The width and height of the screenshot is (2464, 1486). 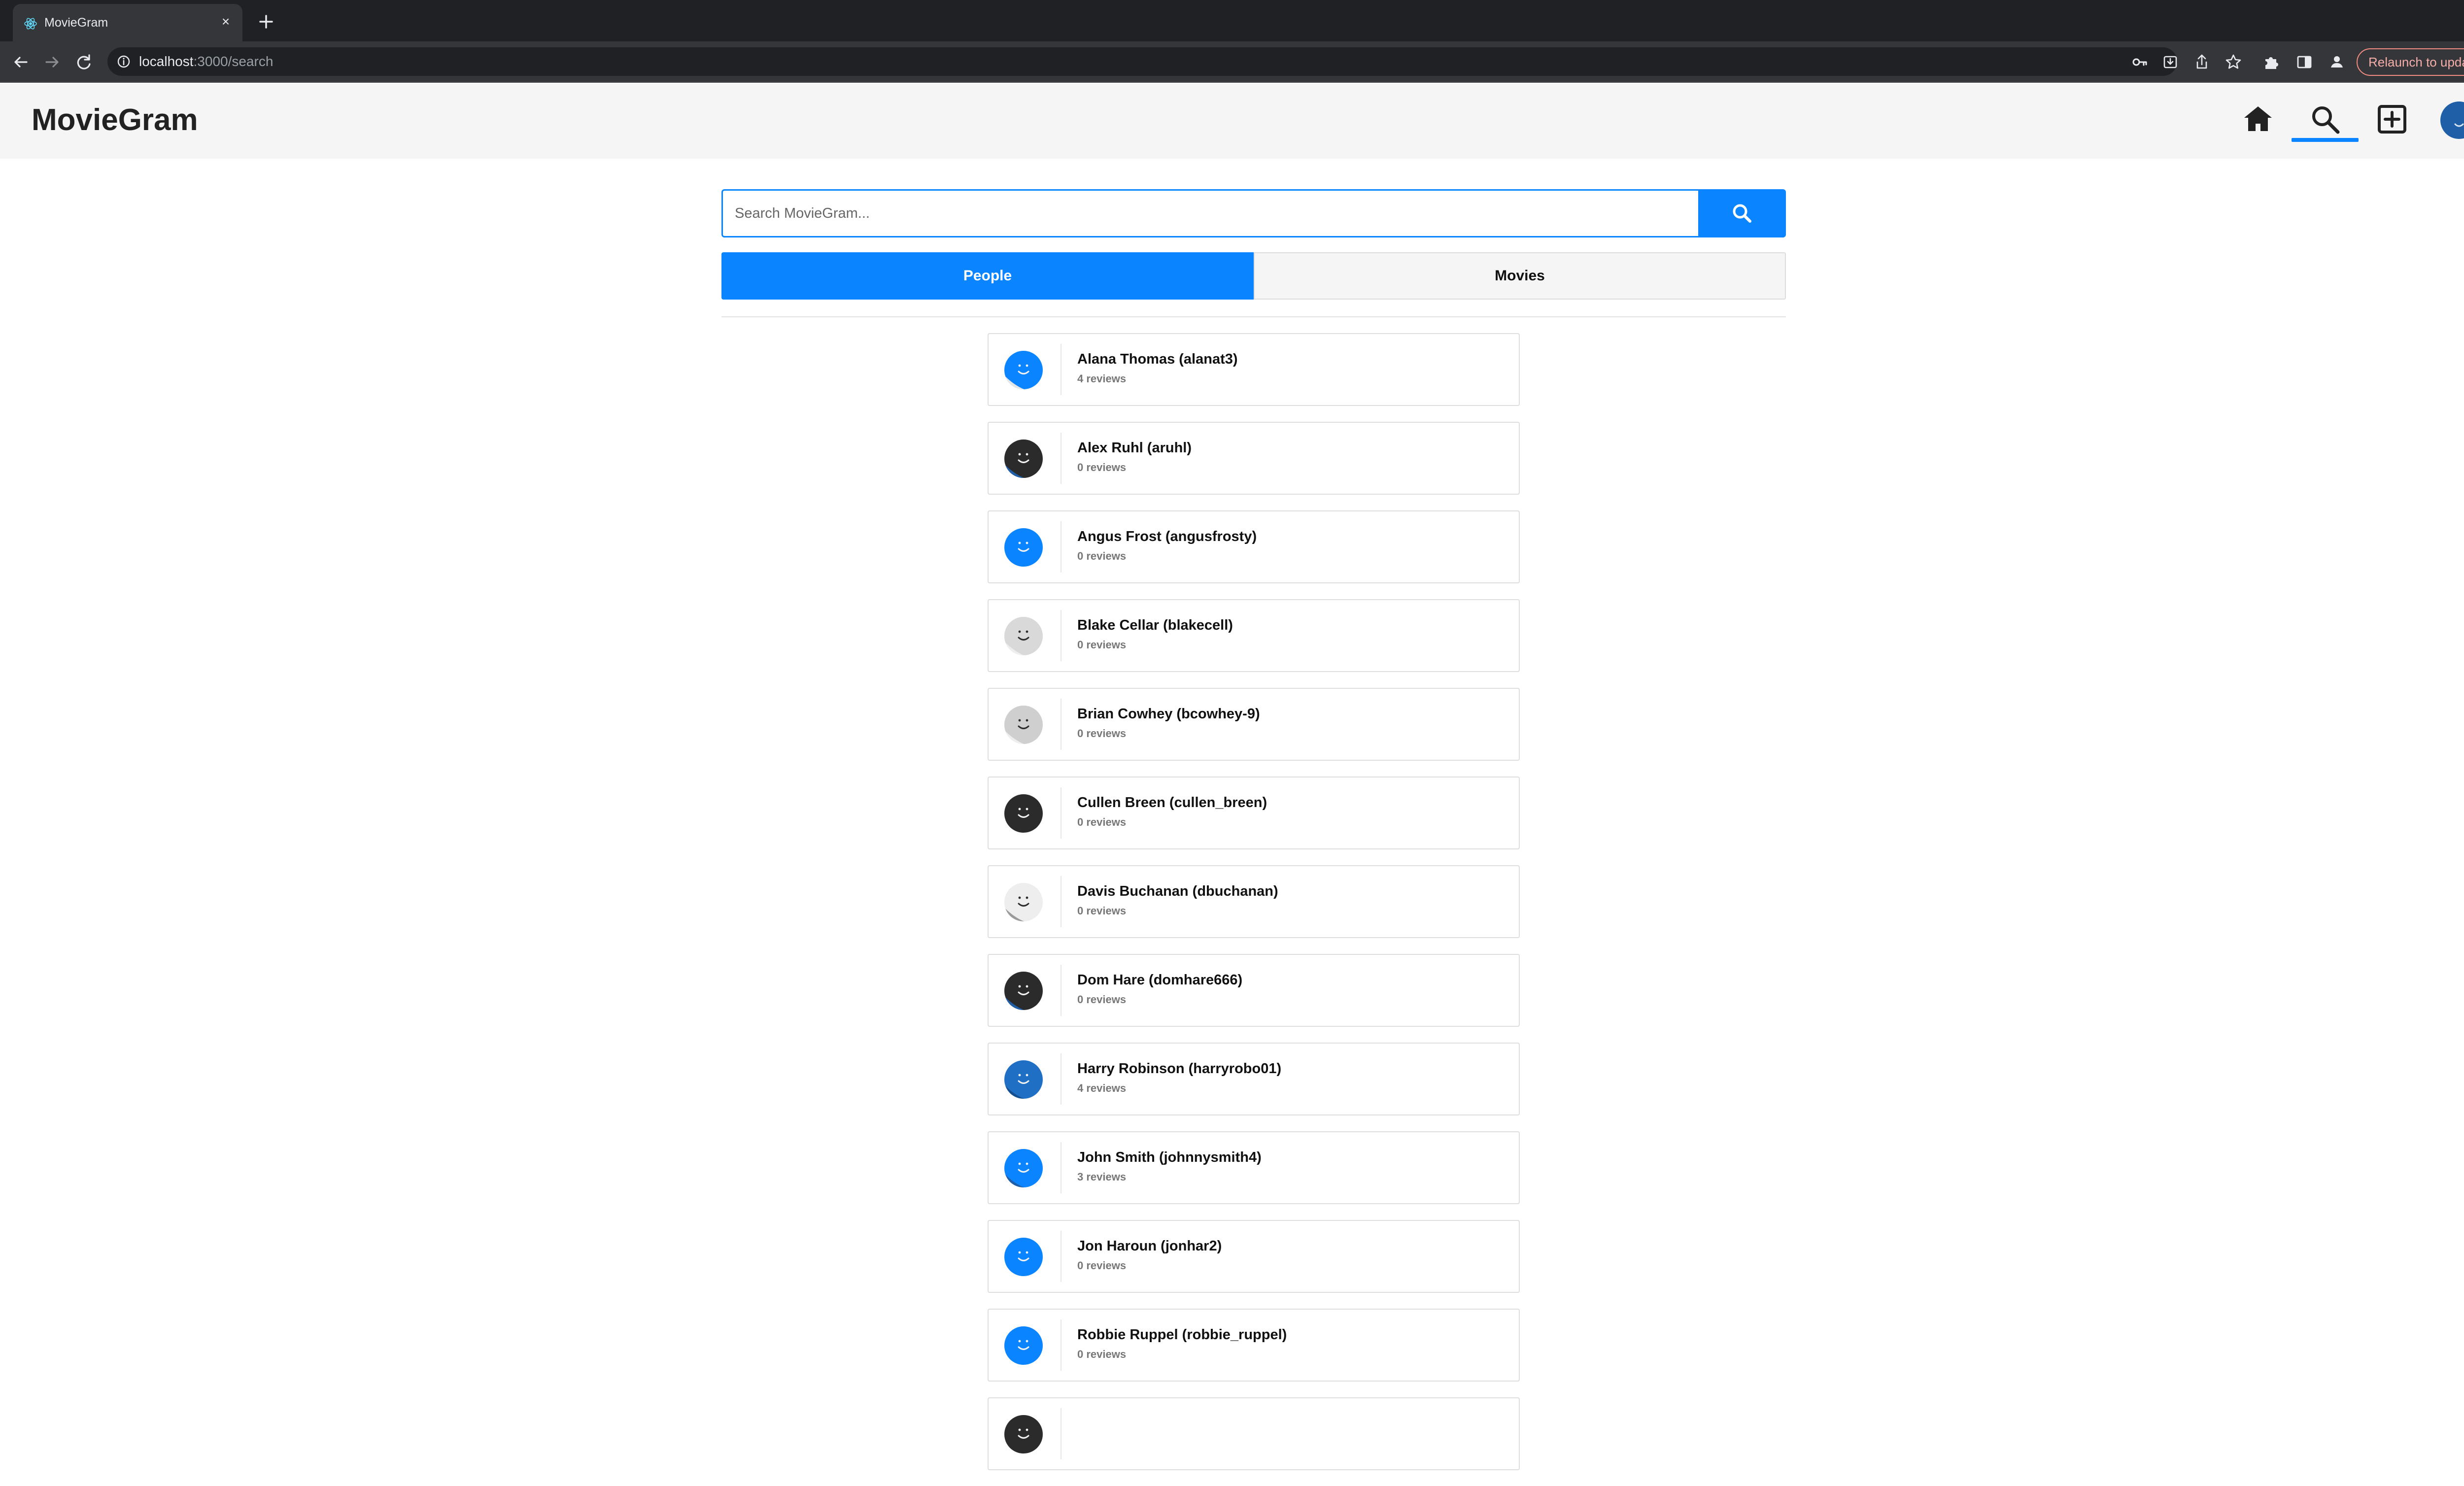 What do you see at coordinates (2140, 62) in the screenshot?
I see `key-icon` at bounding box center [2140, 62].